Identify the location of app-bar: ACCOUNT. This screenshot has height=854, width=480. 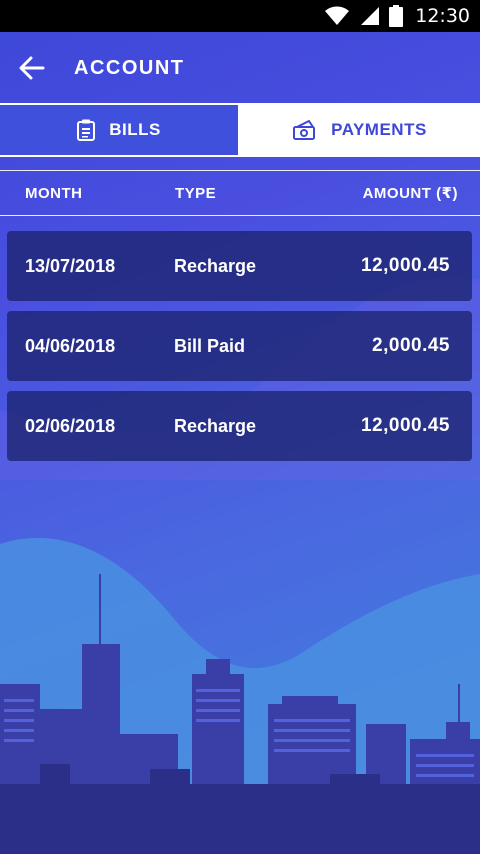
(240, 68).